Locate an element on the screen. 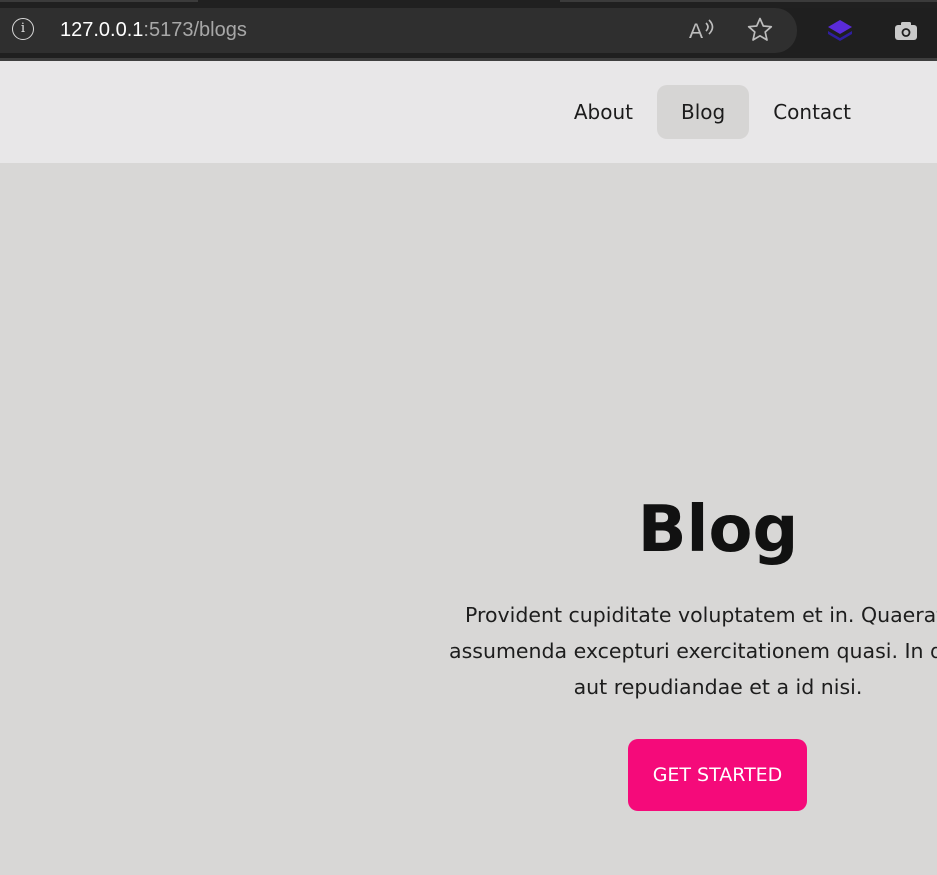 This screenshot has width=937, height=875. get-started-button: GET STARTED is located at coordinates (717, 775).